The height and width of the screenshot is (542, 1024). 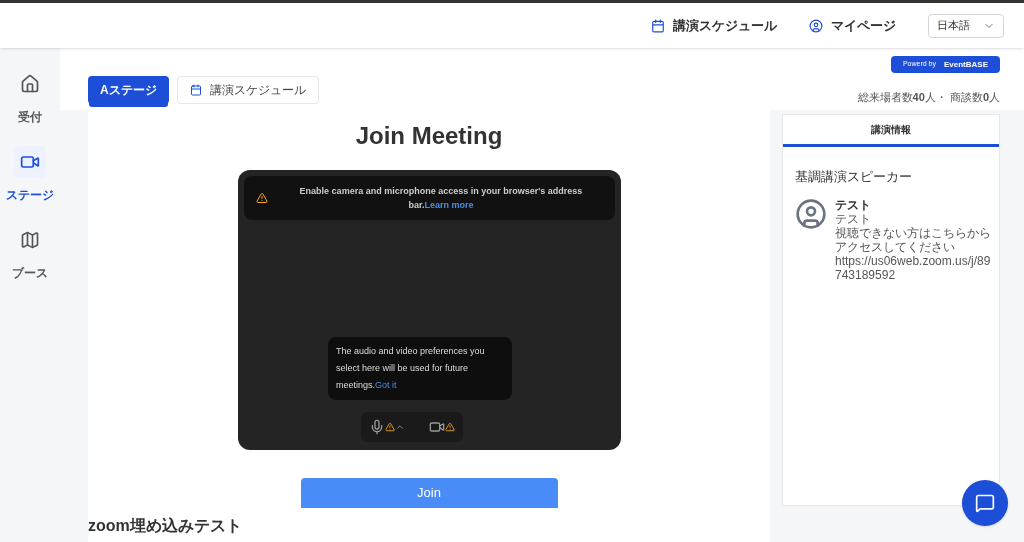 I want to click on sidebar-item: 受付, so click(x=30, y=97).